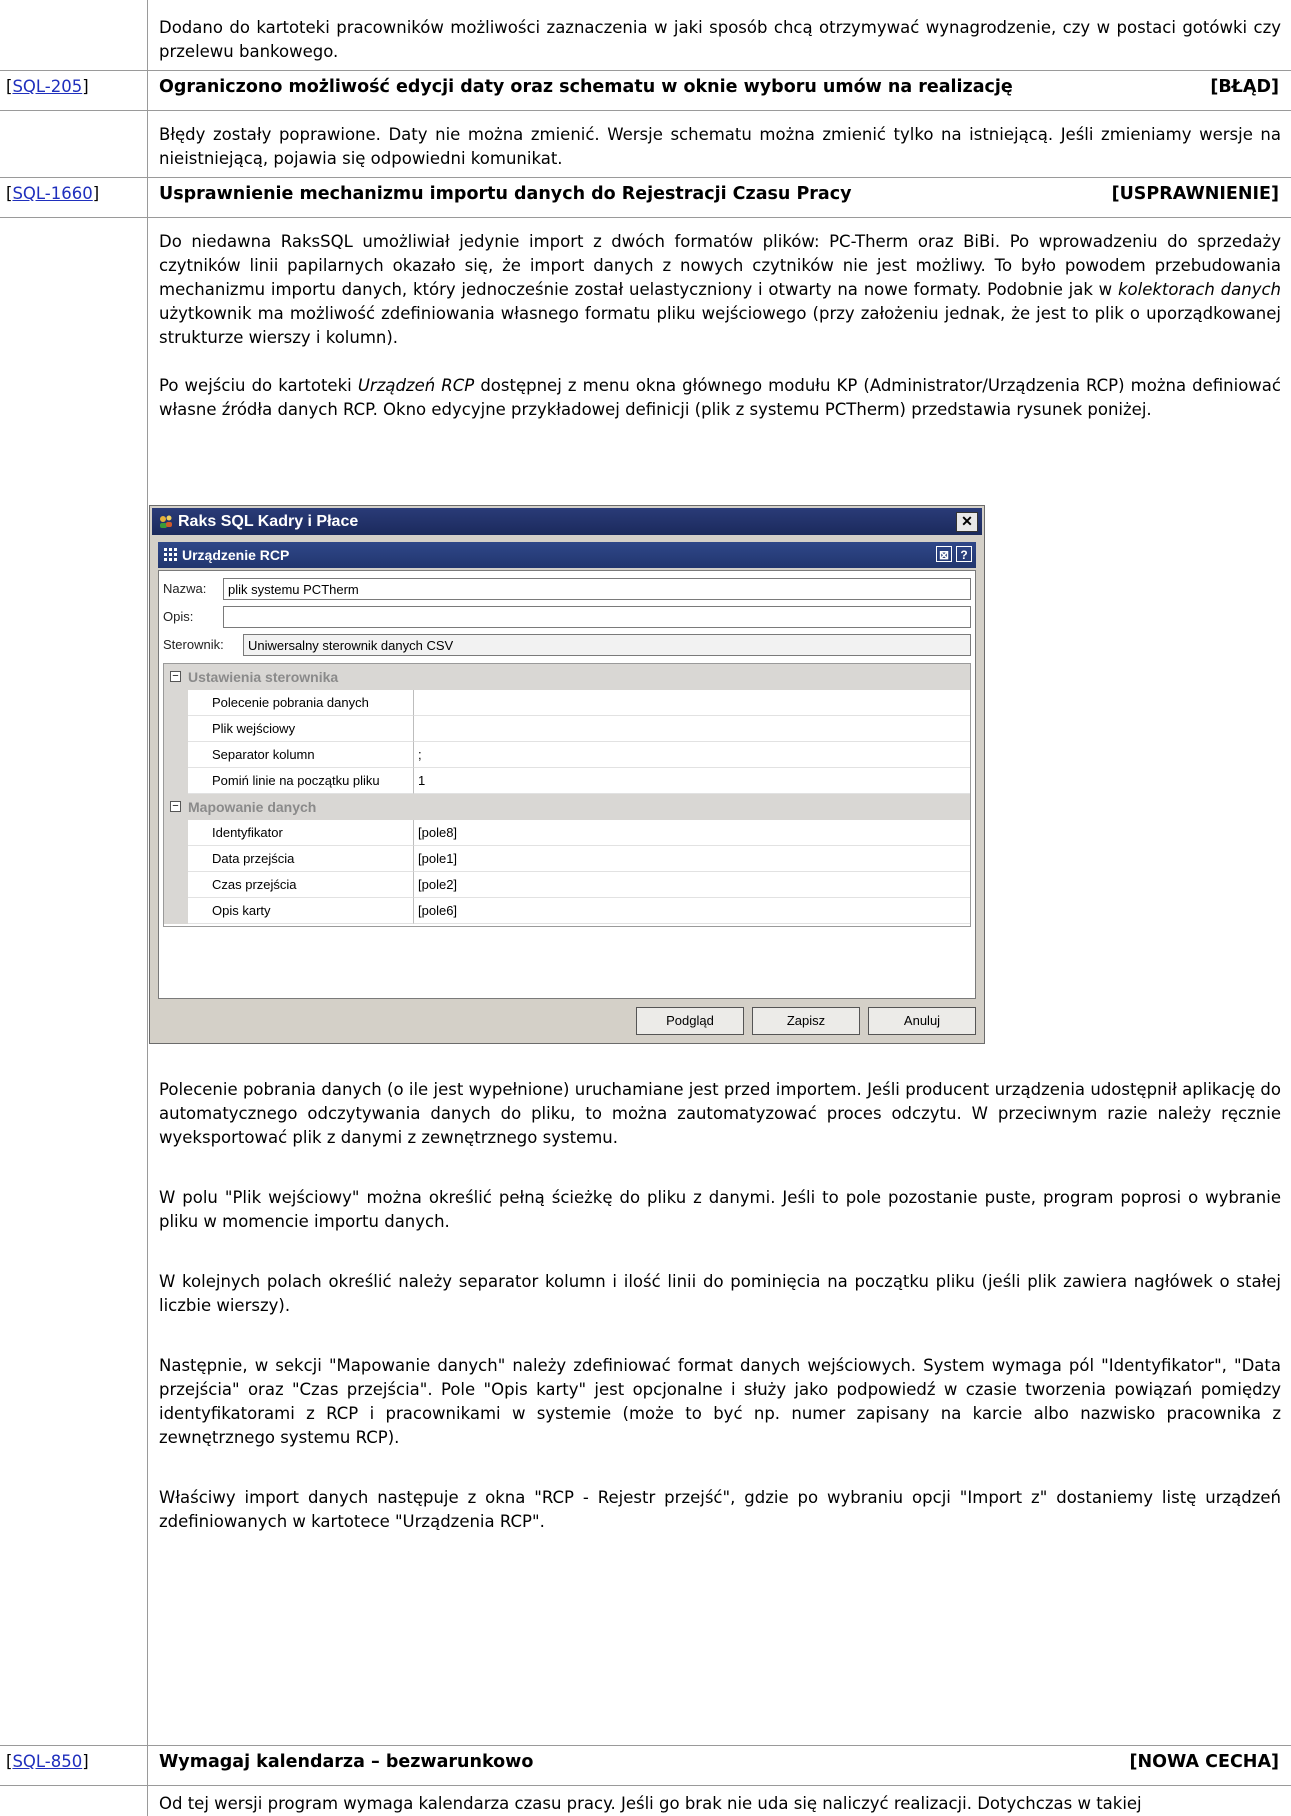  I want to click on issue-link: SQL-1660, so click(52, 193).